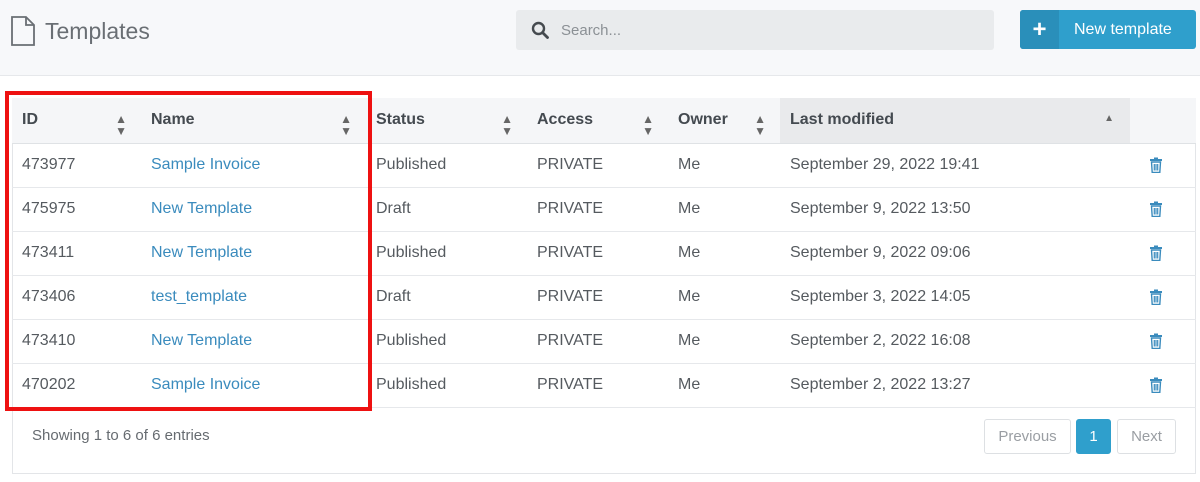  What do you see at coordinates (955, 341) in the screenshot?
I see `cell-last-modified: September 2, 2022 16:08` at bounding box center [955, 341].